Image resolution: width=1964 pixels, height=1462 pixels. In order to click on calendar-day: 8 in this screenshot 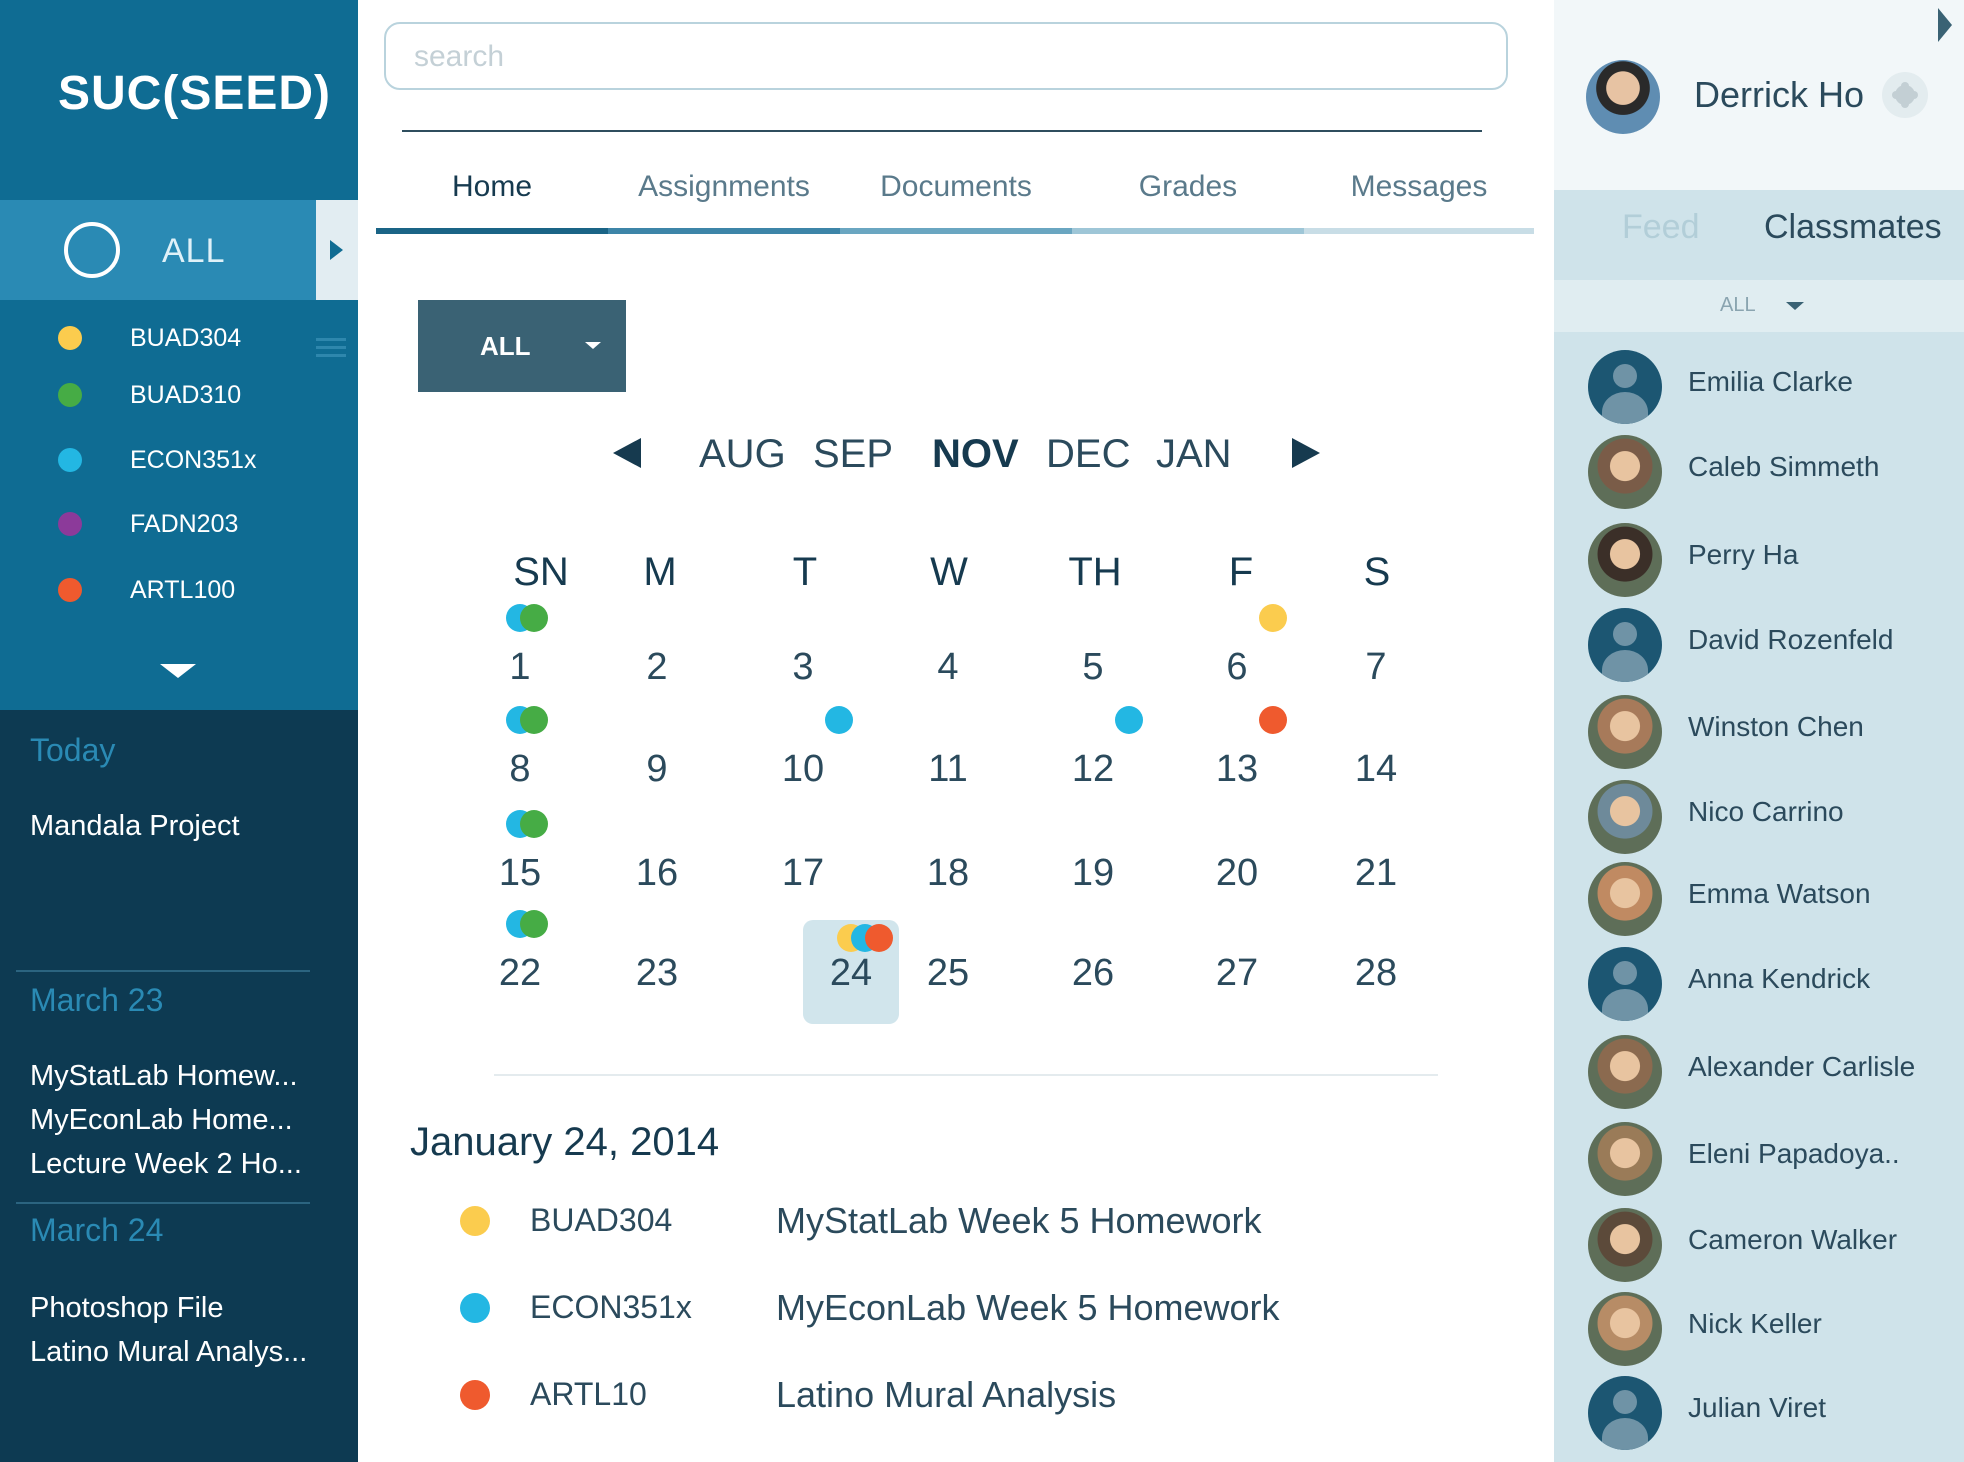, I will do `click(520, 758)`.